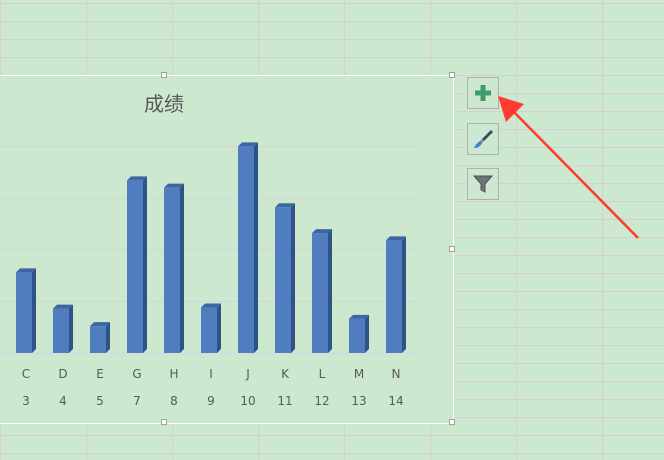  I want to click on chart-elements-button, so click(483, 93).